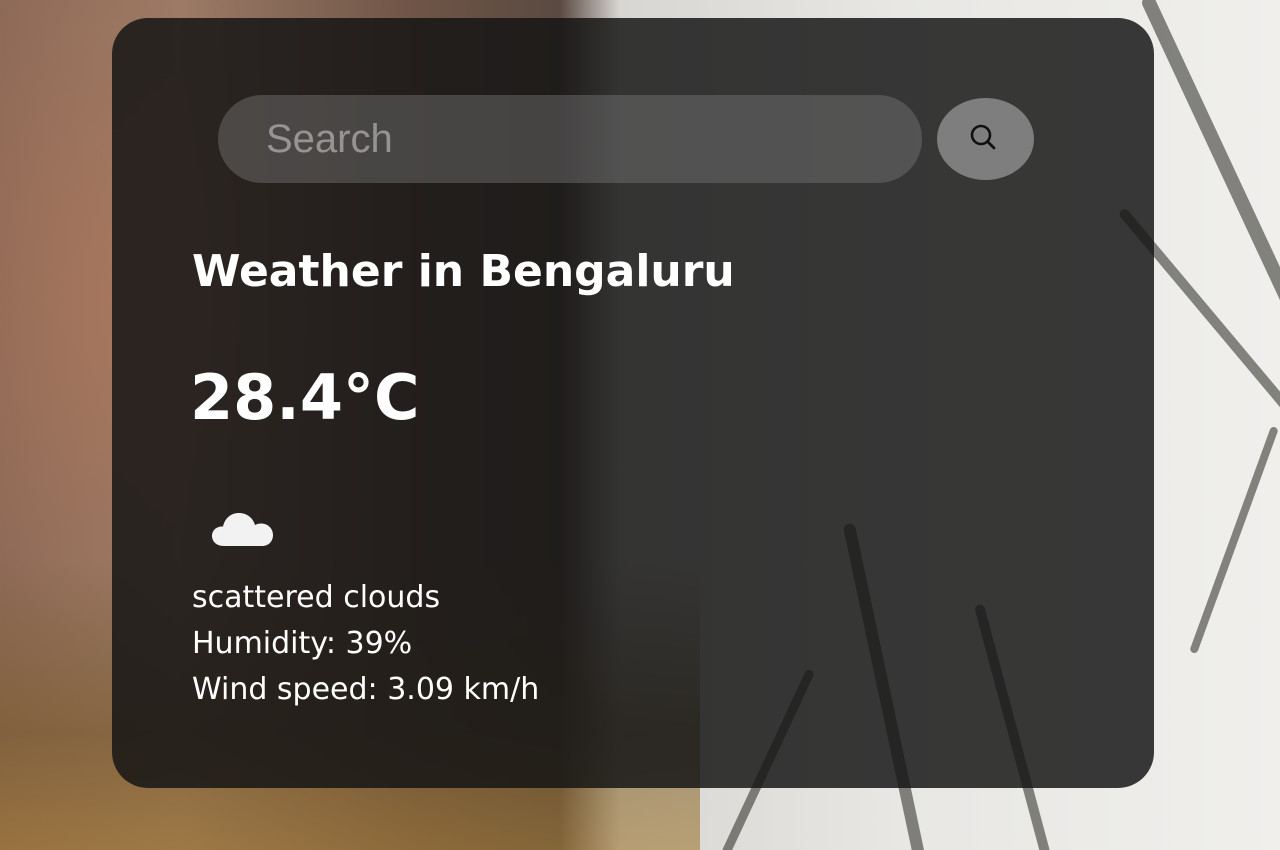 The image size is (1280, 850). Describe the element at coordinates (305, 397) in the screenshot. I see `temperature-value: 28.4°C` at that location.